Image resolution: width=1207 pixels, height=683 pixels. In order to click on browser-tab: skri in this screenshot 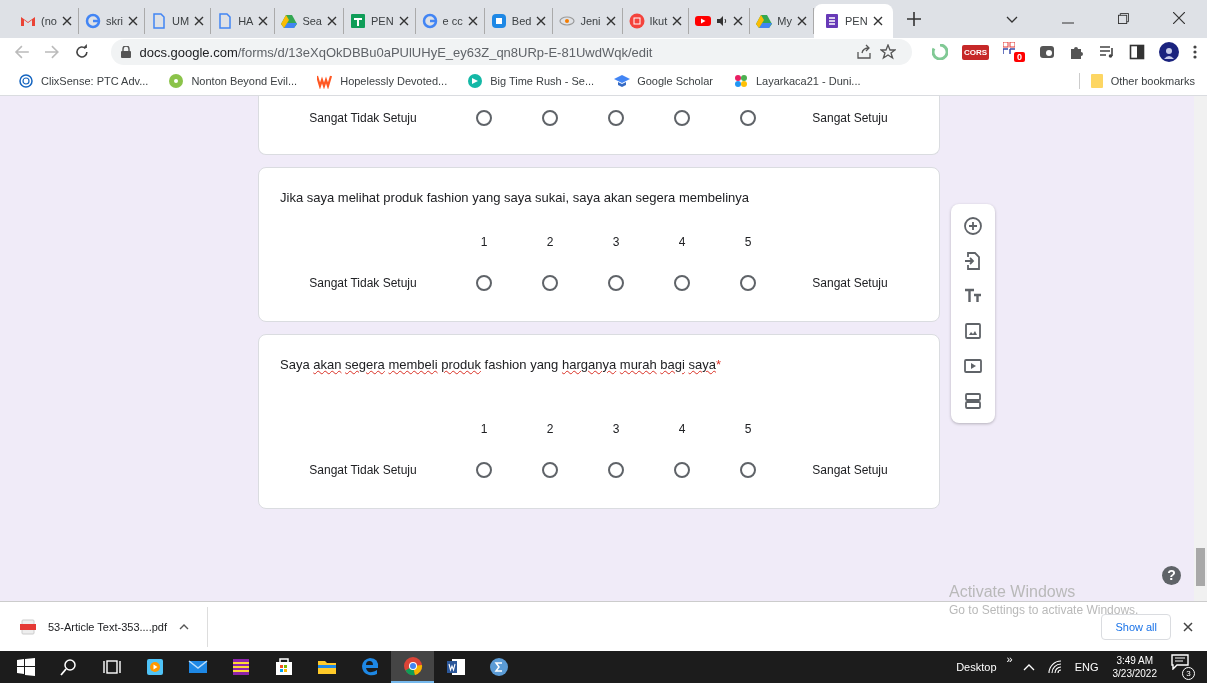, I will do `click(111, 21)`.